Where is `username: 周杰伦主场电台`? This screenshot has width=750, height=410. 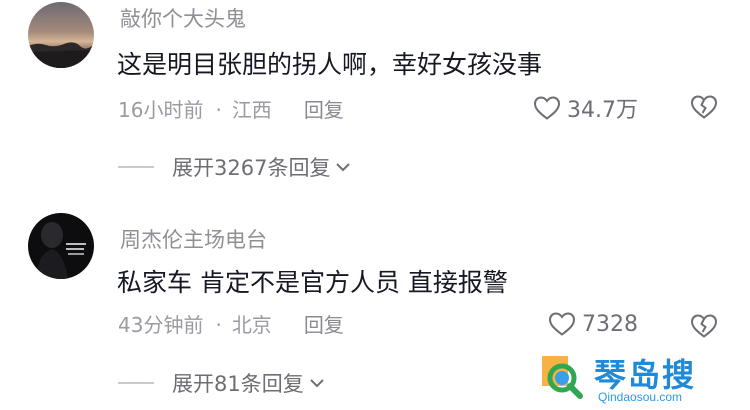
username: 周杰伦主场电台 is located at coordinates (193, 239).